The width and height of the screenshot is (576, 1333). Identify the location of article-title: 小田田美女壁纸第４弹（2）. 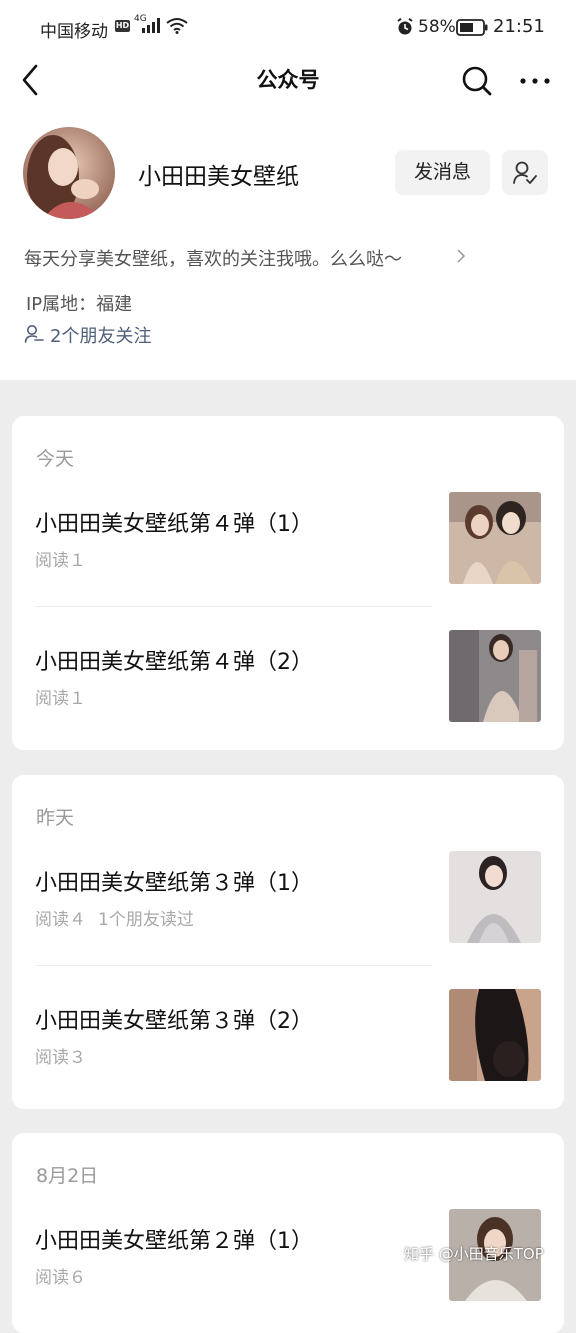
(174, 662).